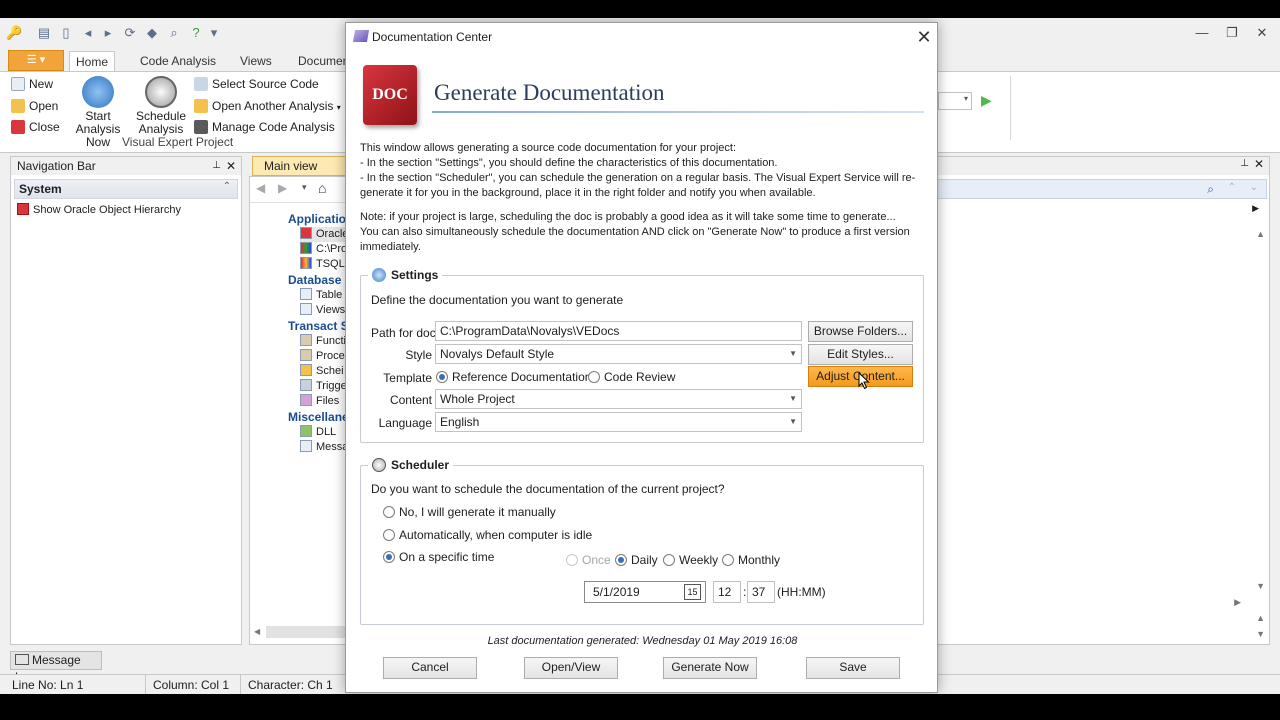 This screenshot has height=720, width=1280. Describe the element at coordinates (1262, 33) in the screenshot. I see `close-window-icon: ✕` at that location.